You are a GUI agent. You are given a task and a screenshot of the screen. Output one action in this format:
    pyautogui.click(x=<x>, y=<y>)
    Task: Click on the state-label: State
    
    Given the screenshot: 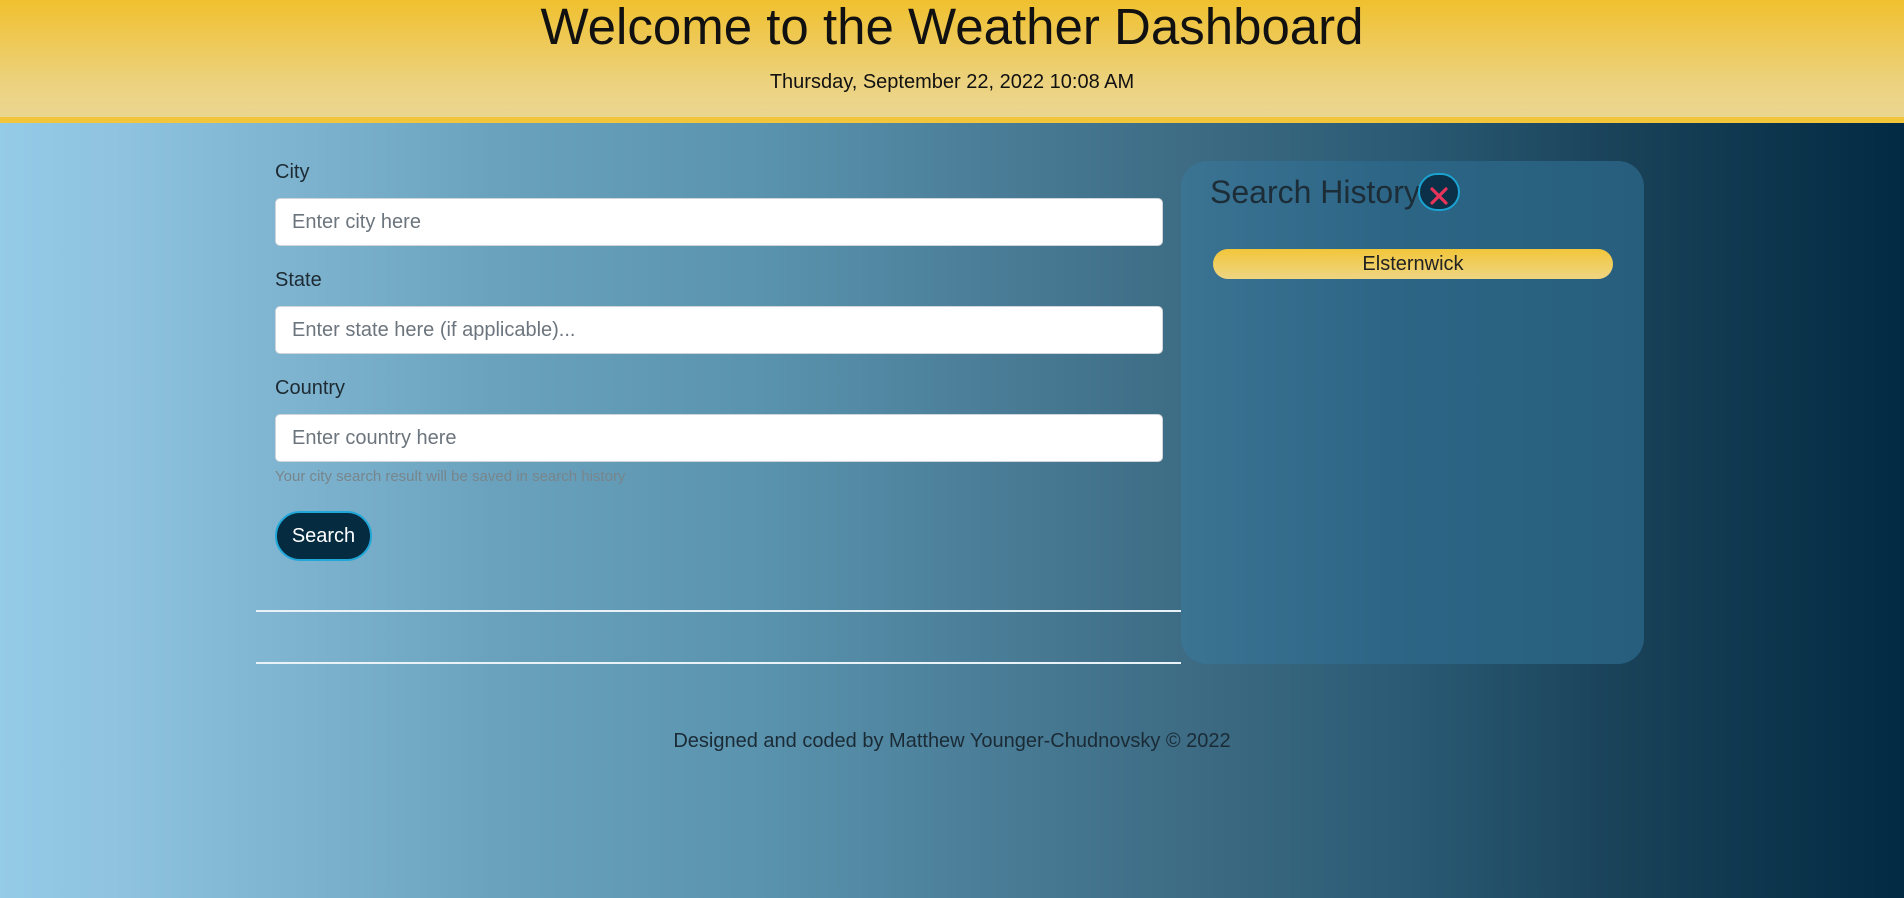 What is the action you would take?
    pyautogui.click(x=298, y=280)
    